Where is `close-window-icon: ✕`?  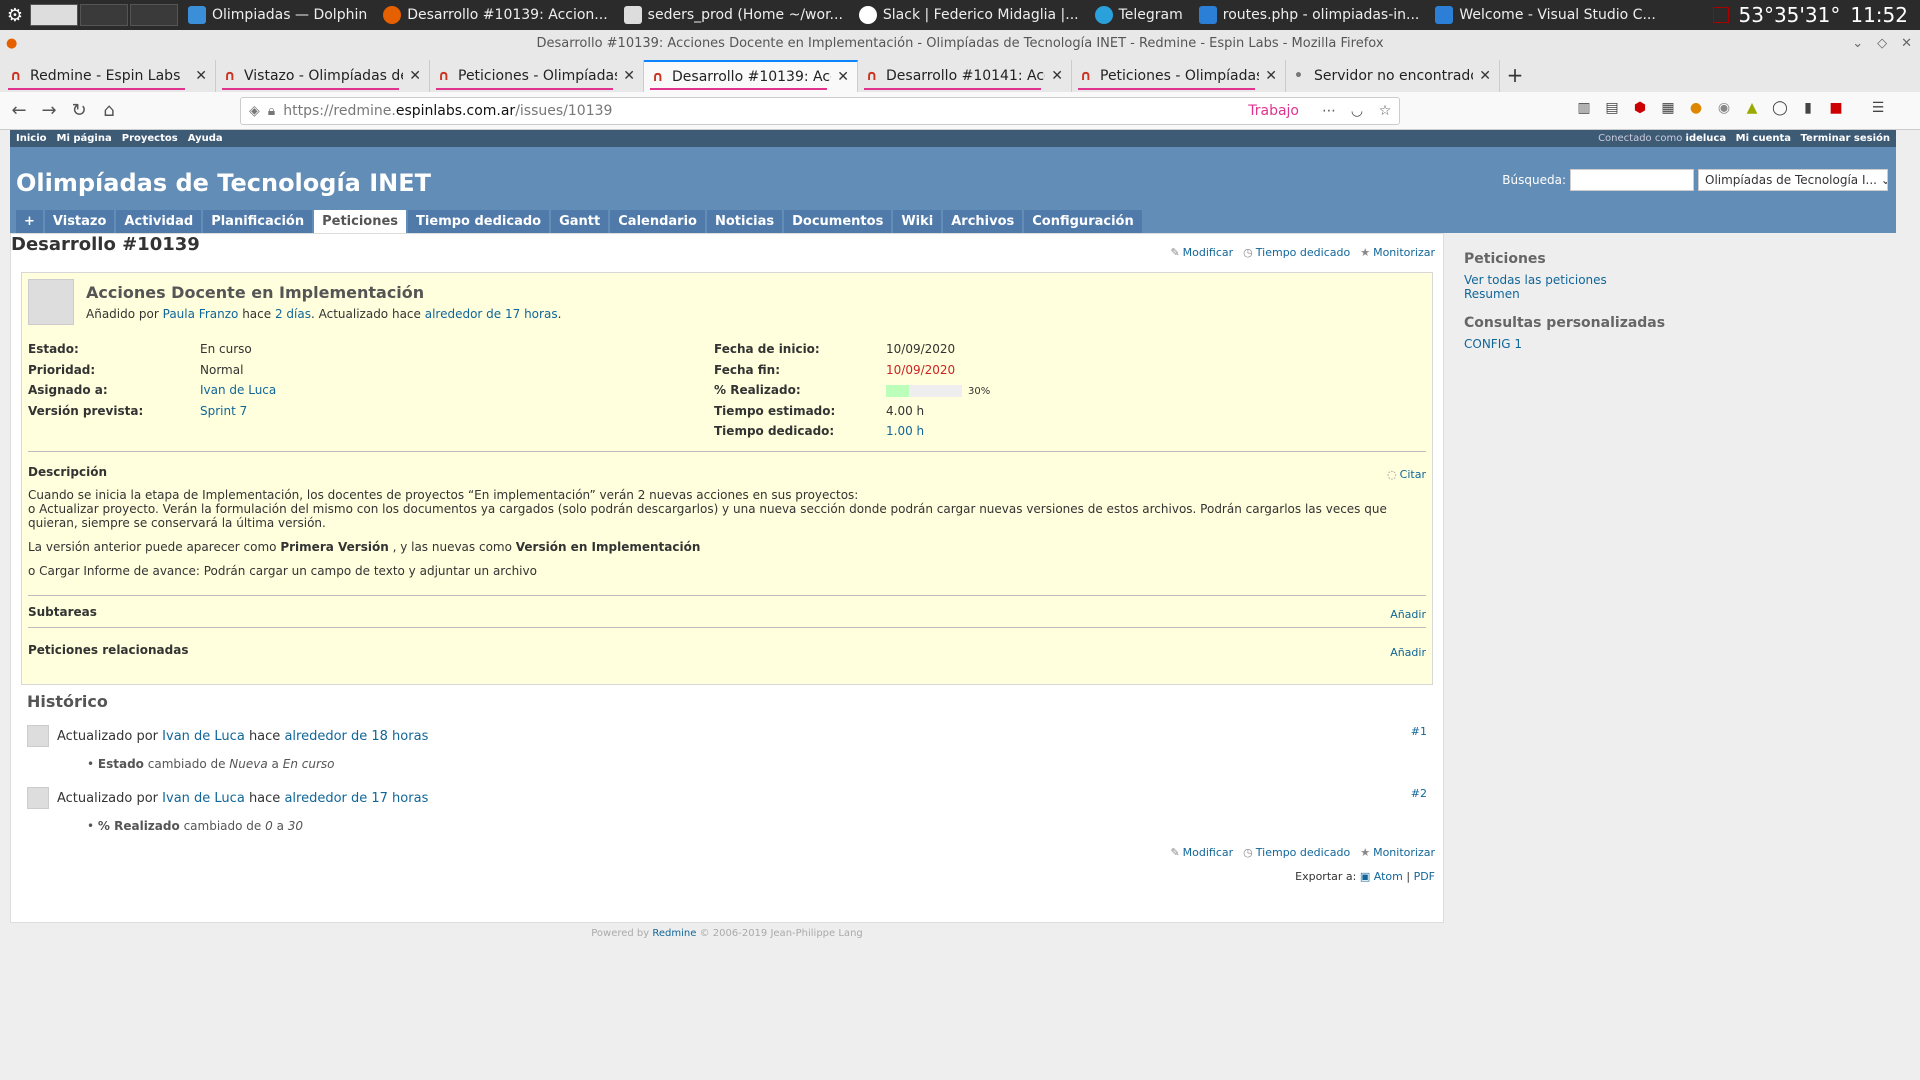 close-window-icon: ✕ is located at coordinates (1906, 44).